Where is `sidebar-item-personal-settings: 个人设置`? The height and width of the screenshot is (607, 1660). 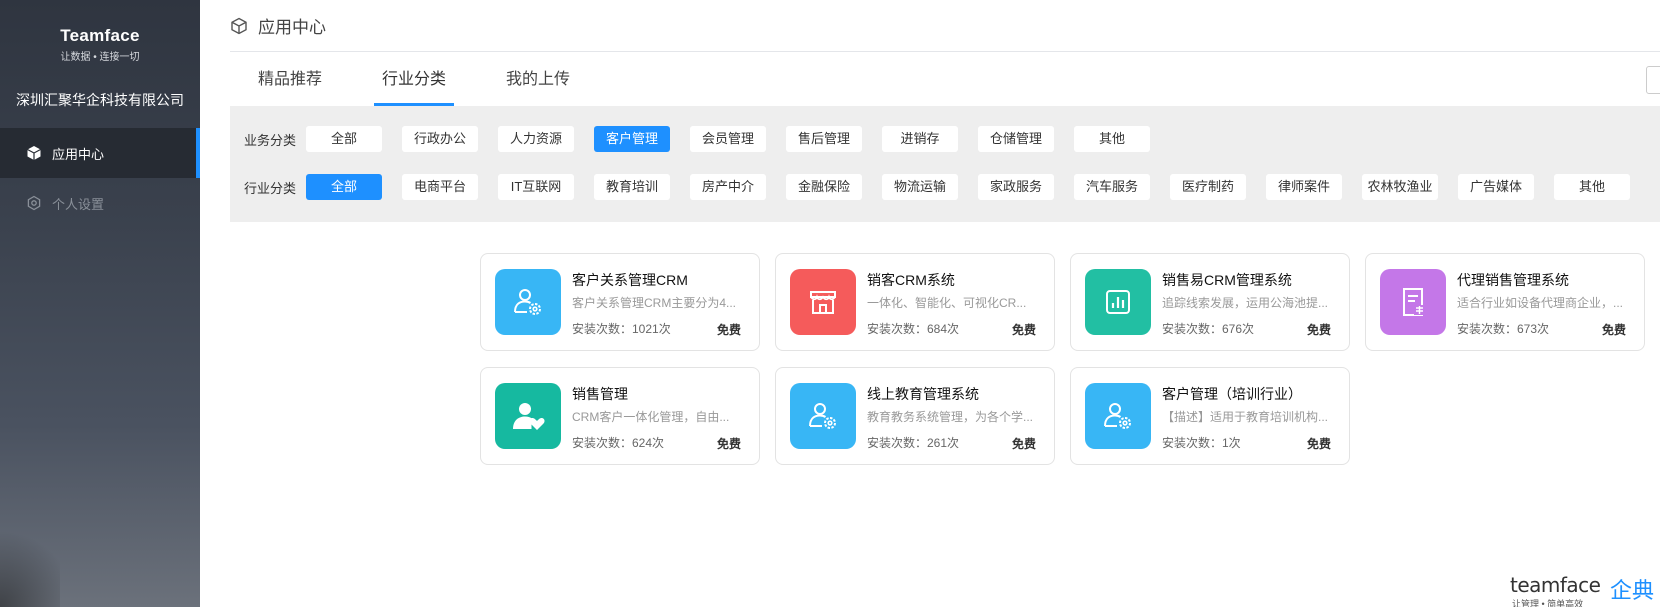
sidebar-item-personal-settings: 个人设置 is located at coordinates (100, 203).